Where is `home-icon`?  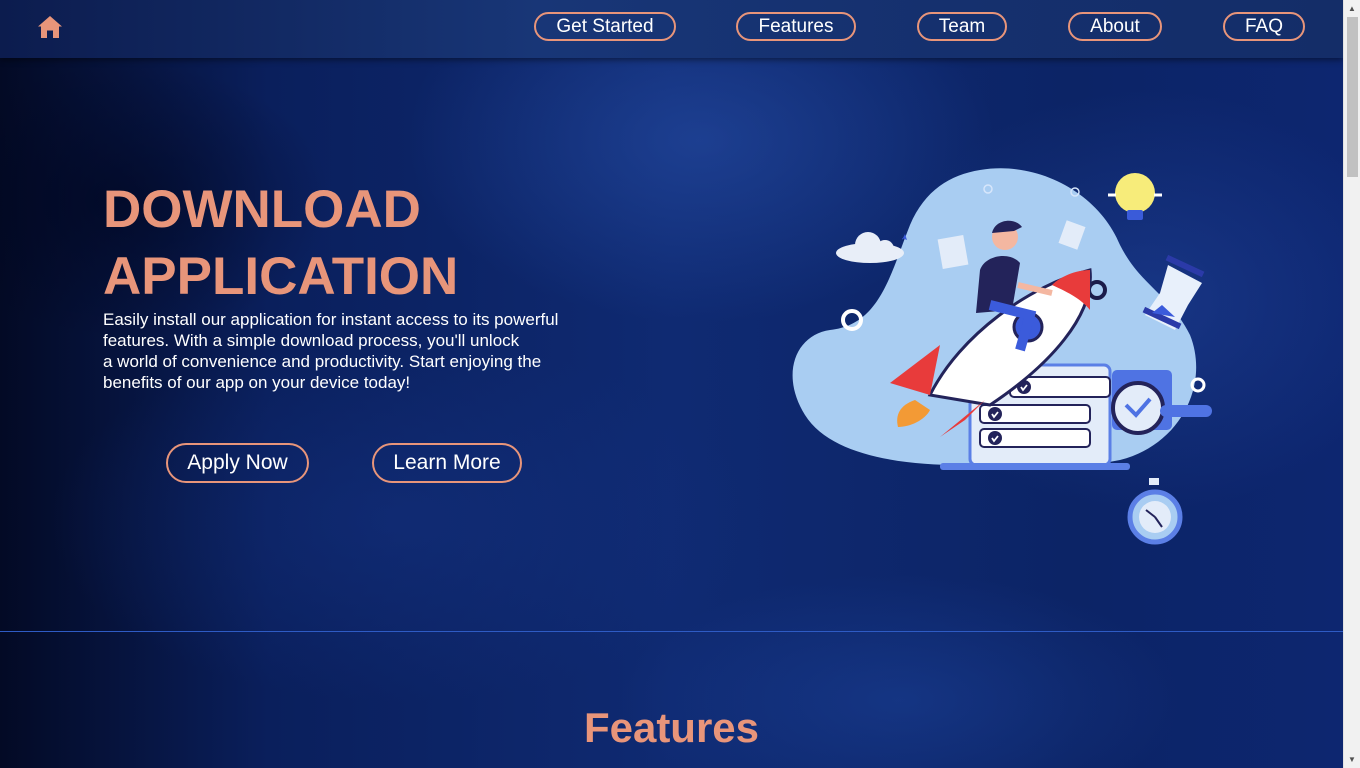 home-icon is located at coordinates (50, 27).